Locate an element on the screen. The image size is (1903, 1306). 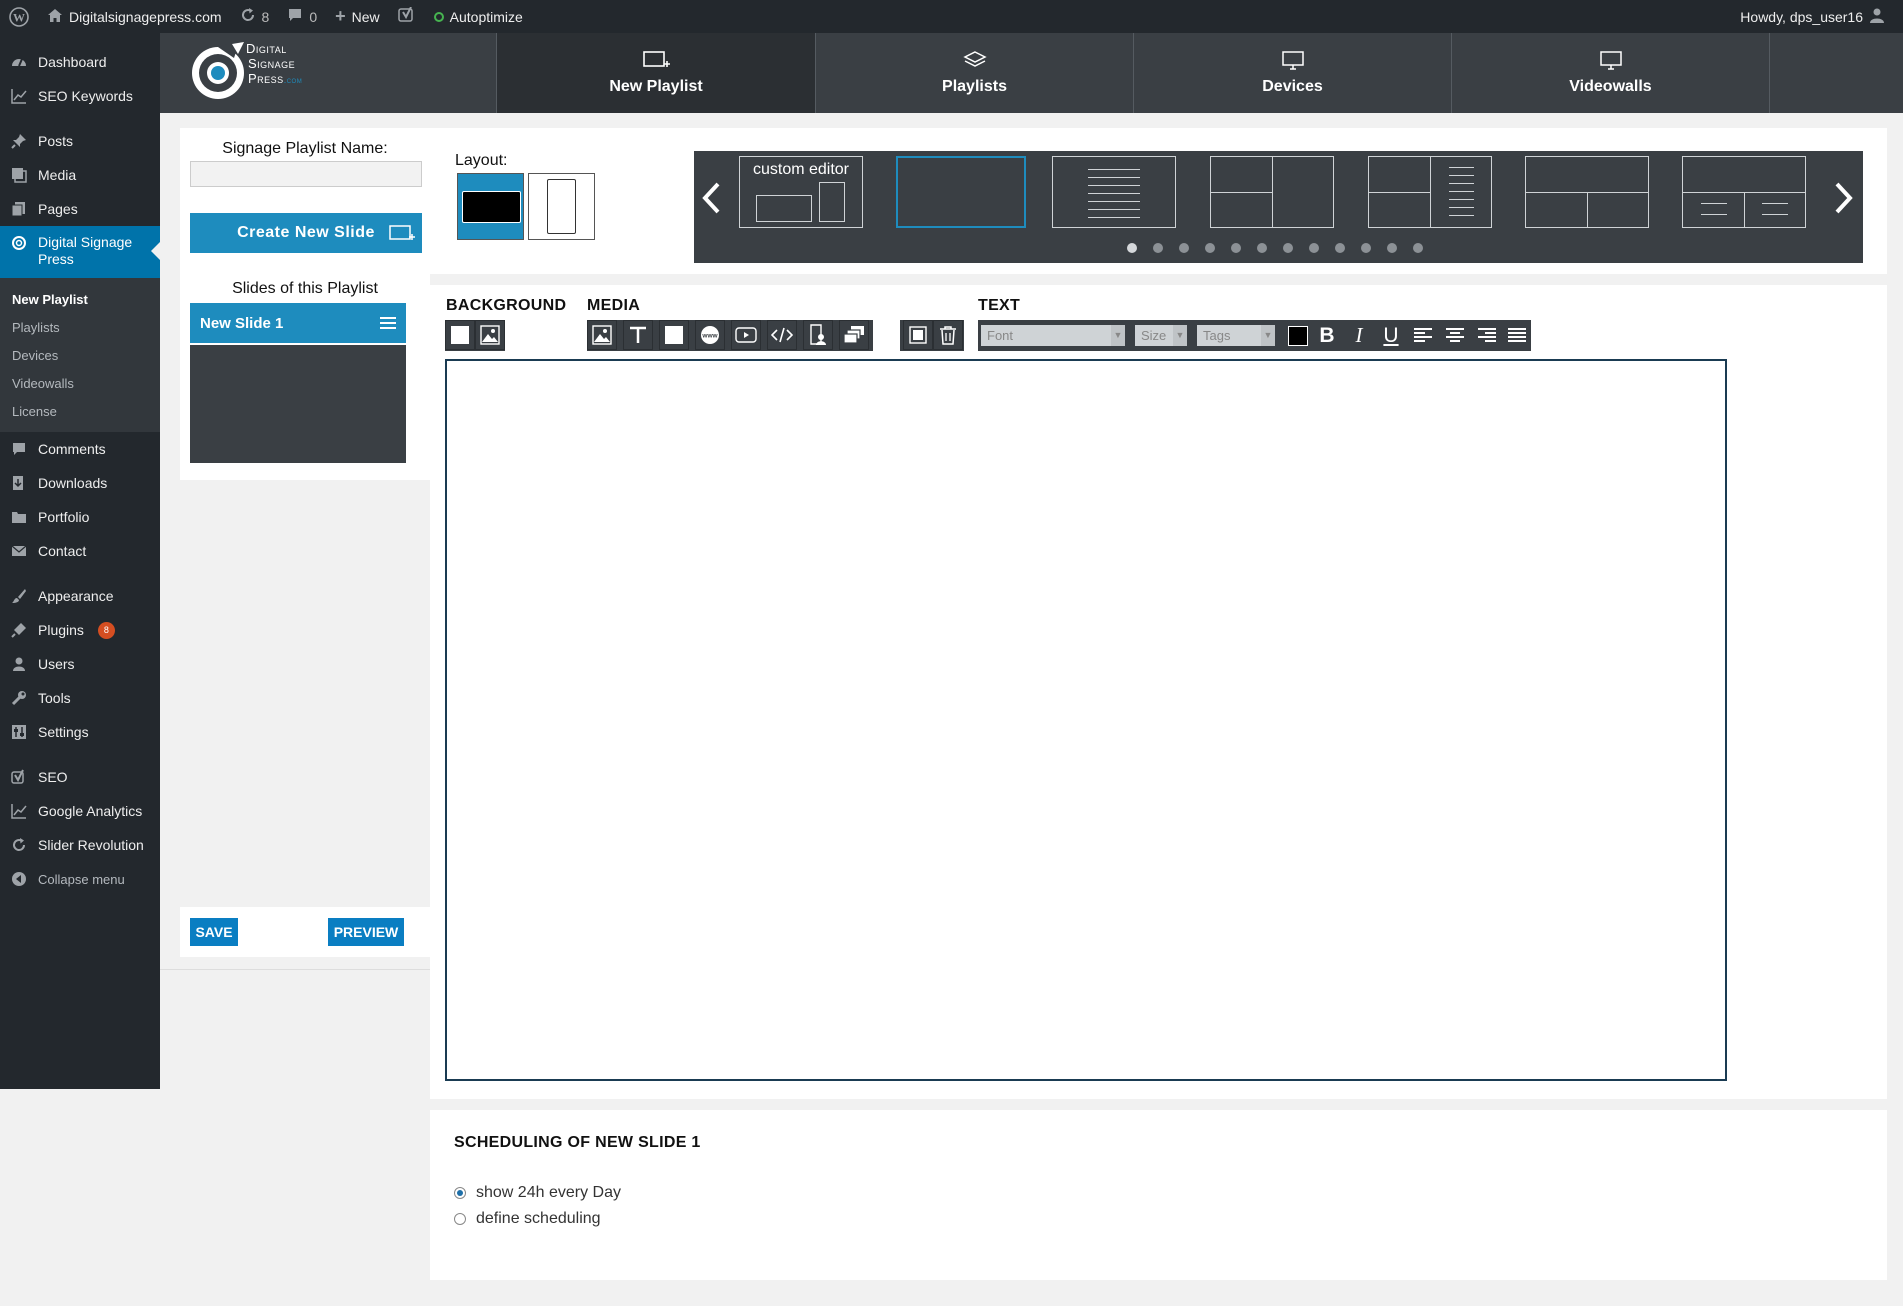
align-justify-button is located at coordinates (1517, 335).